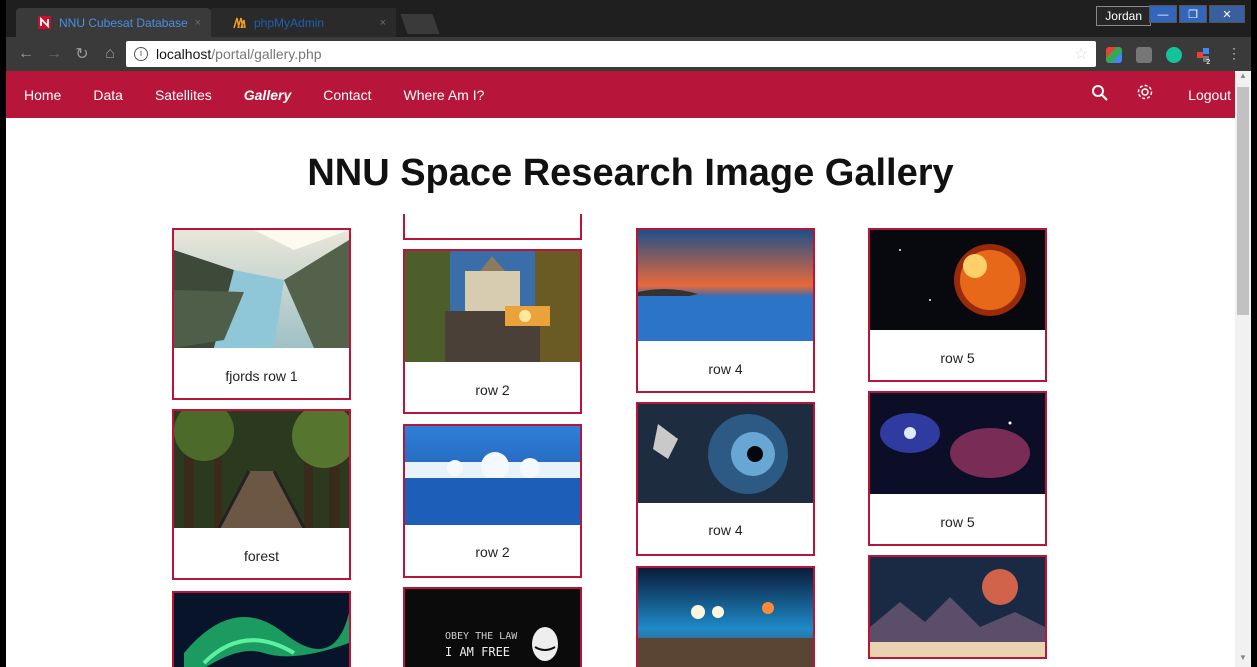 This screenshot has height=667, width=1257. Describe the element at coordinates (261, 289) in the screenshot. I see `gallery-image-fjords` at that location.